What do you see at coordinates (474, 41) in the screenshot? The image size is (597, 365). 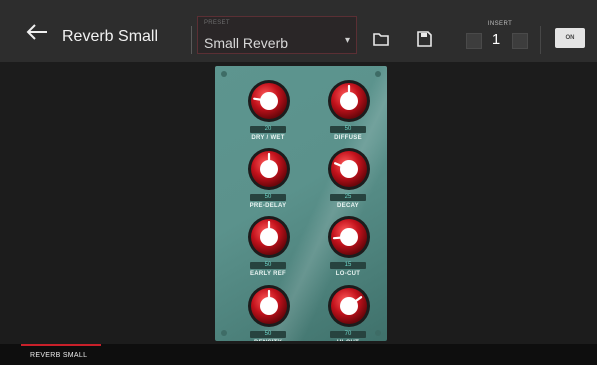 I see `insert-prev-button` at bounding box center [474, 41].